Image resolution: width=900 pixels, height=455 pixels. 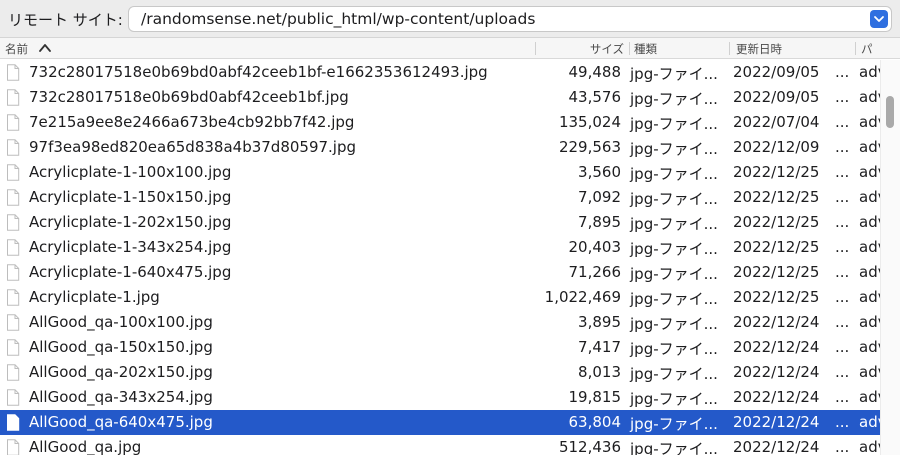 I want to click on file-modified-date: 2022/09/05, so click(x=776, y=72).